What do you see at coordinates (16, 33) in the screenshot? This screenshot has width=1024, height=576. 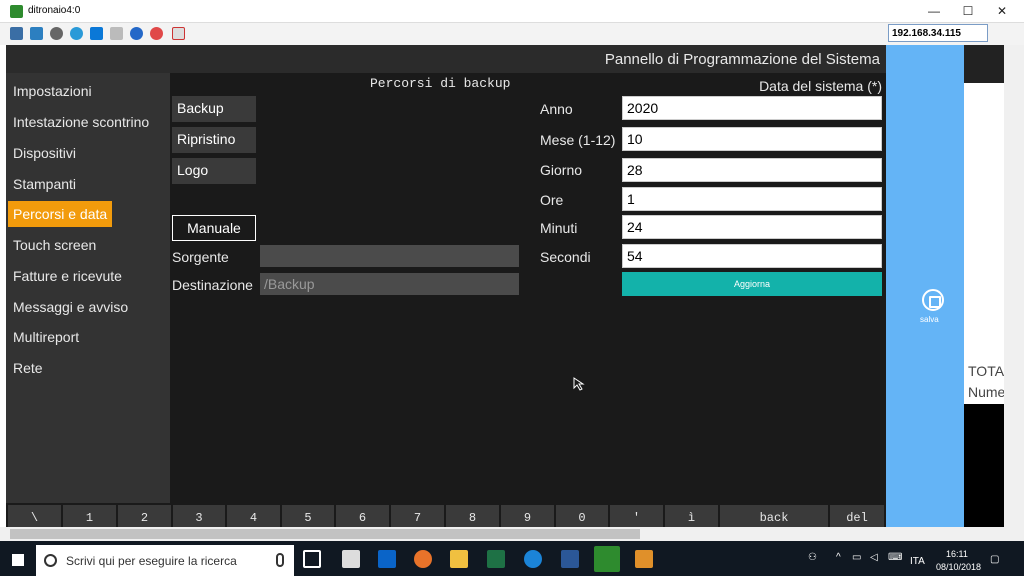 I see `connection-icon` at bounding box center [16, 33].